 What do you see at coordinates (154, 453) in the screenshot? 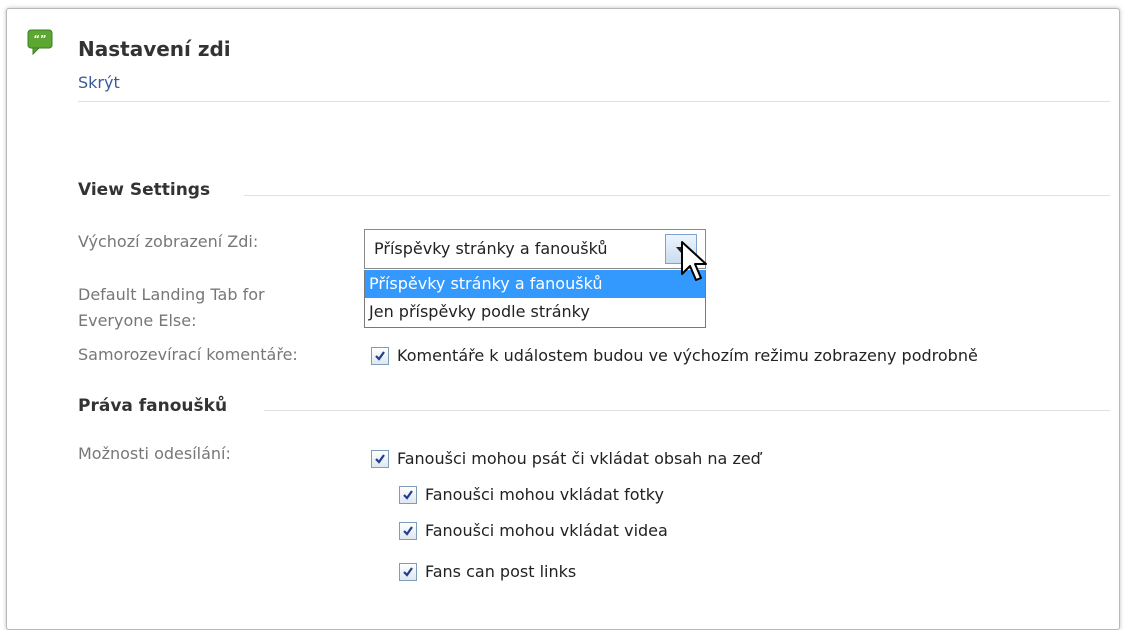
I see `posting-options-label: Možnosti odesílání:` at bounding box center [154, 453].